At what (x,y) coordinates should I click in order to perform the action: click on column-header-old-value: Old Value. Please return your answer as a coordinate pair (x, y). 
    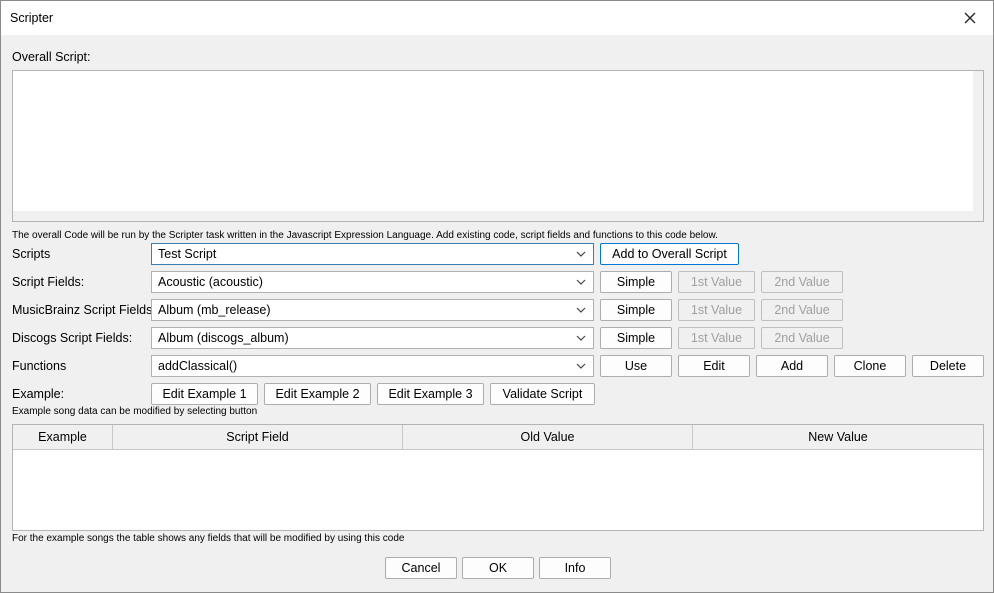
    Looking at the image, I should click on (548, 437).